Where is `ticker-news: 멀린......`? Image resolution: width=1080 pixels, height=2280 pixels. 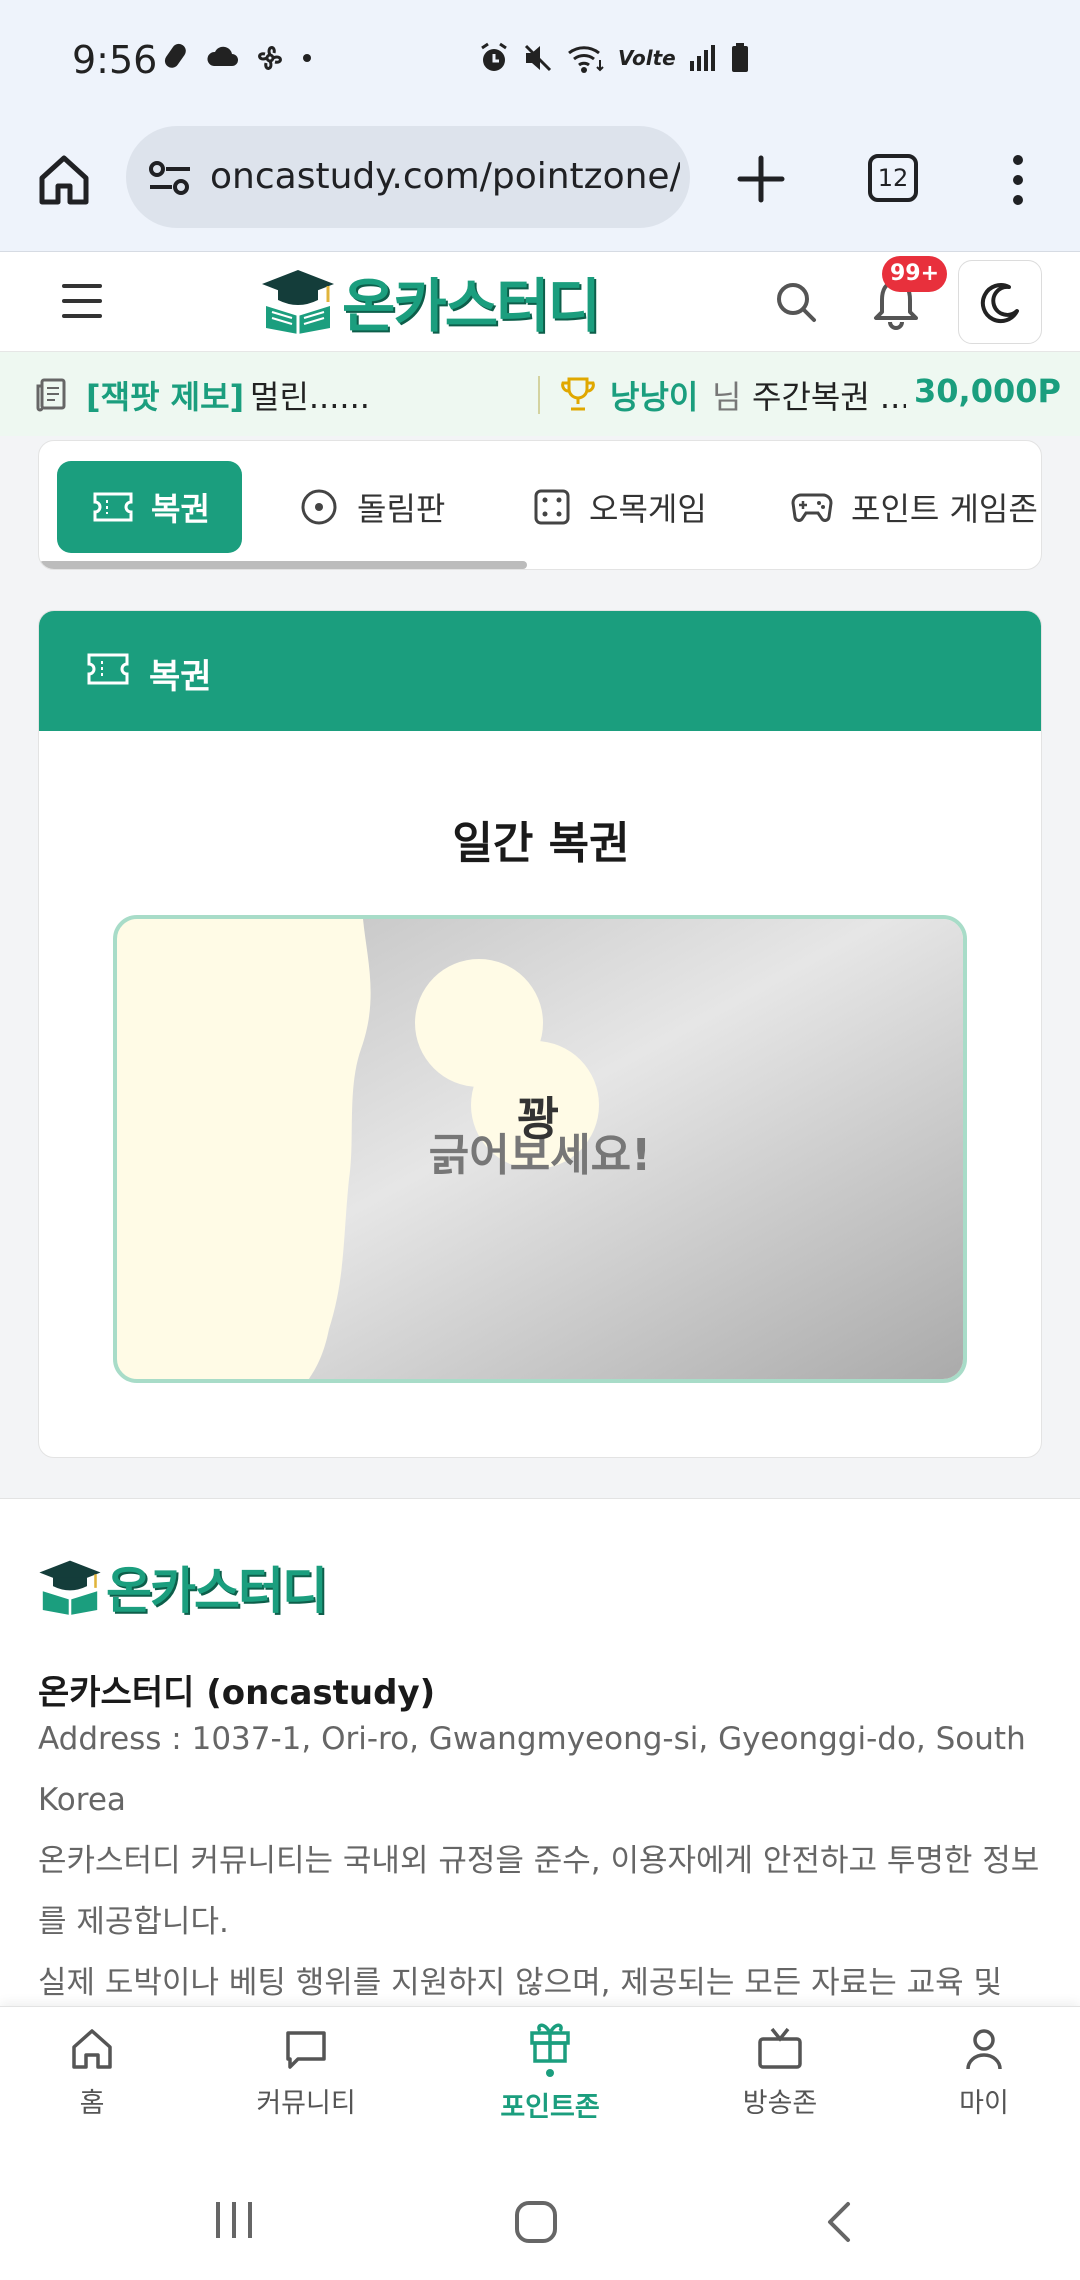 ticker-news: 멀린...... is located at coordinates (310, 395).